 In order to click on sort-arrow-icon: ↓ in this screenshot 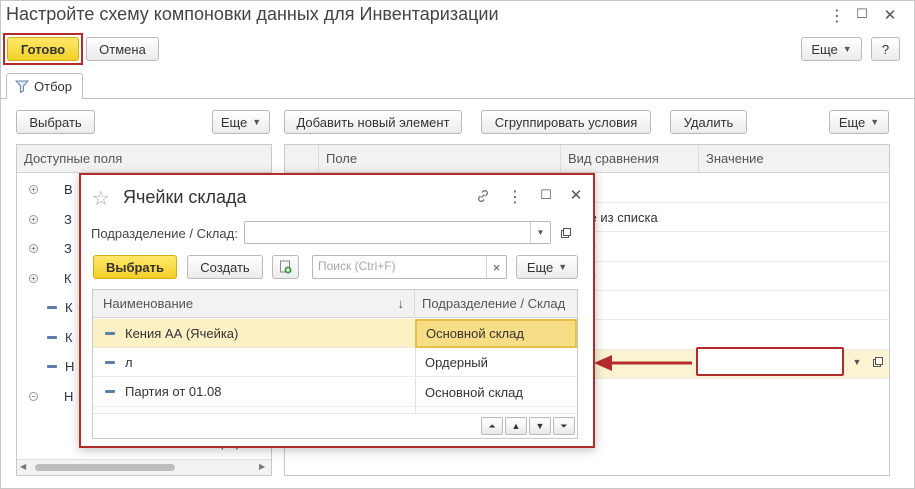, I will do `click(401, 303)`.